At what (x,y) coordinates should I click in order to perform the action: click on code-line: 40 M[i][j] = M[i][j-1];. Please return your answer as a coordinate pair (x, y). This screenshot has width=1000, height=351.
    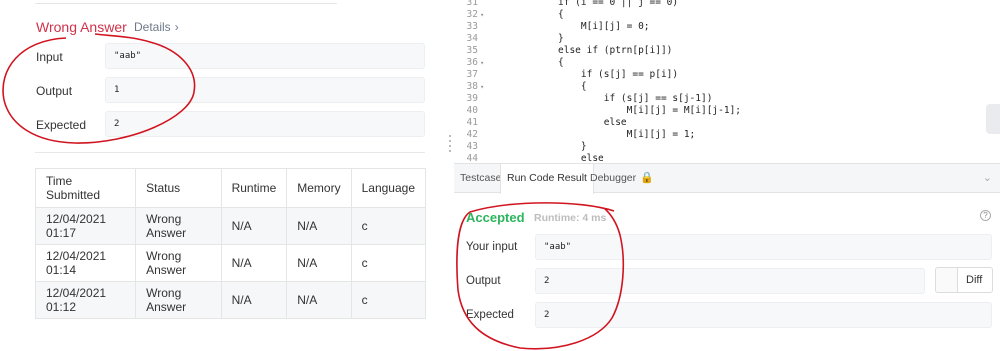
    Looking at the image, I should click on (604, 110).